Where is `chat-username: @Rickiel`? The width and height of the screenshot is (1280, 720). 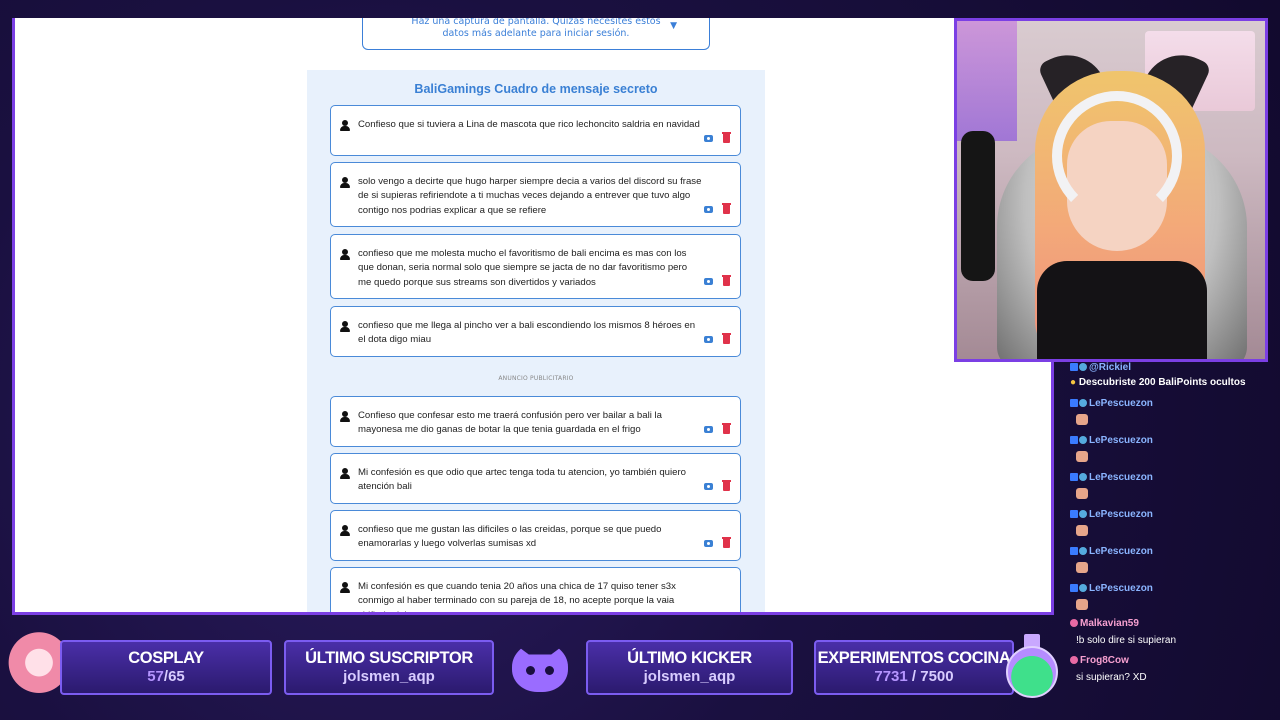
chat-username: @Rickiel is located at coordinates (1110, 367).